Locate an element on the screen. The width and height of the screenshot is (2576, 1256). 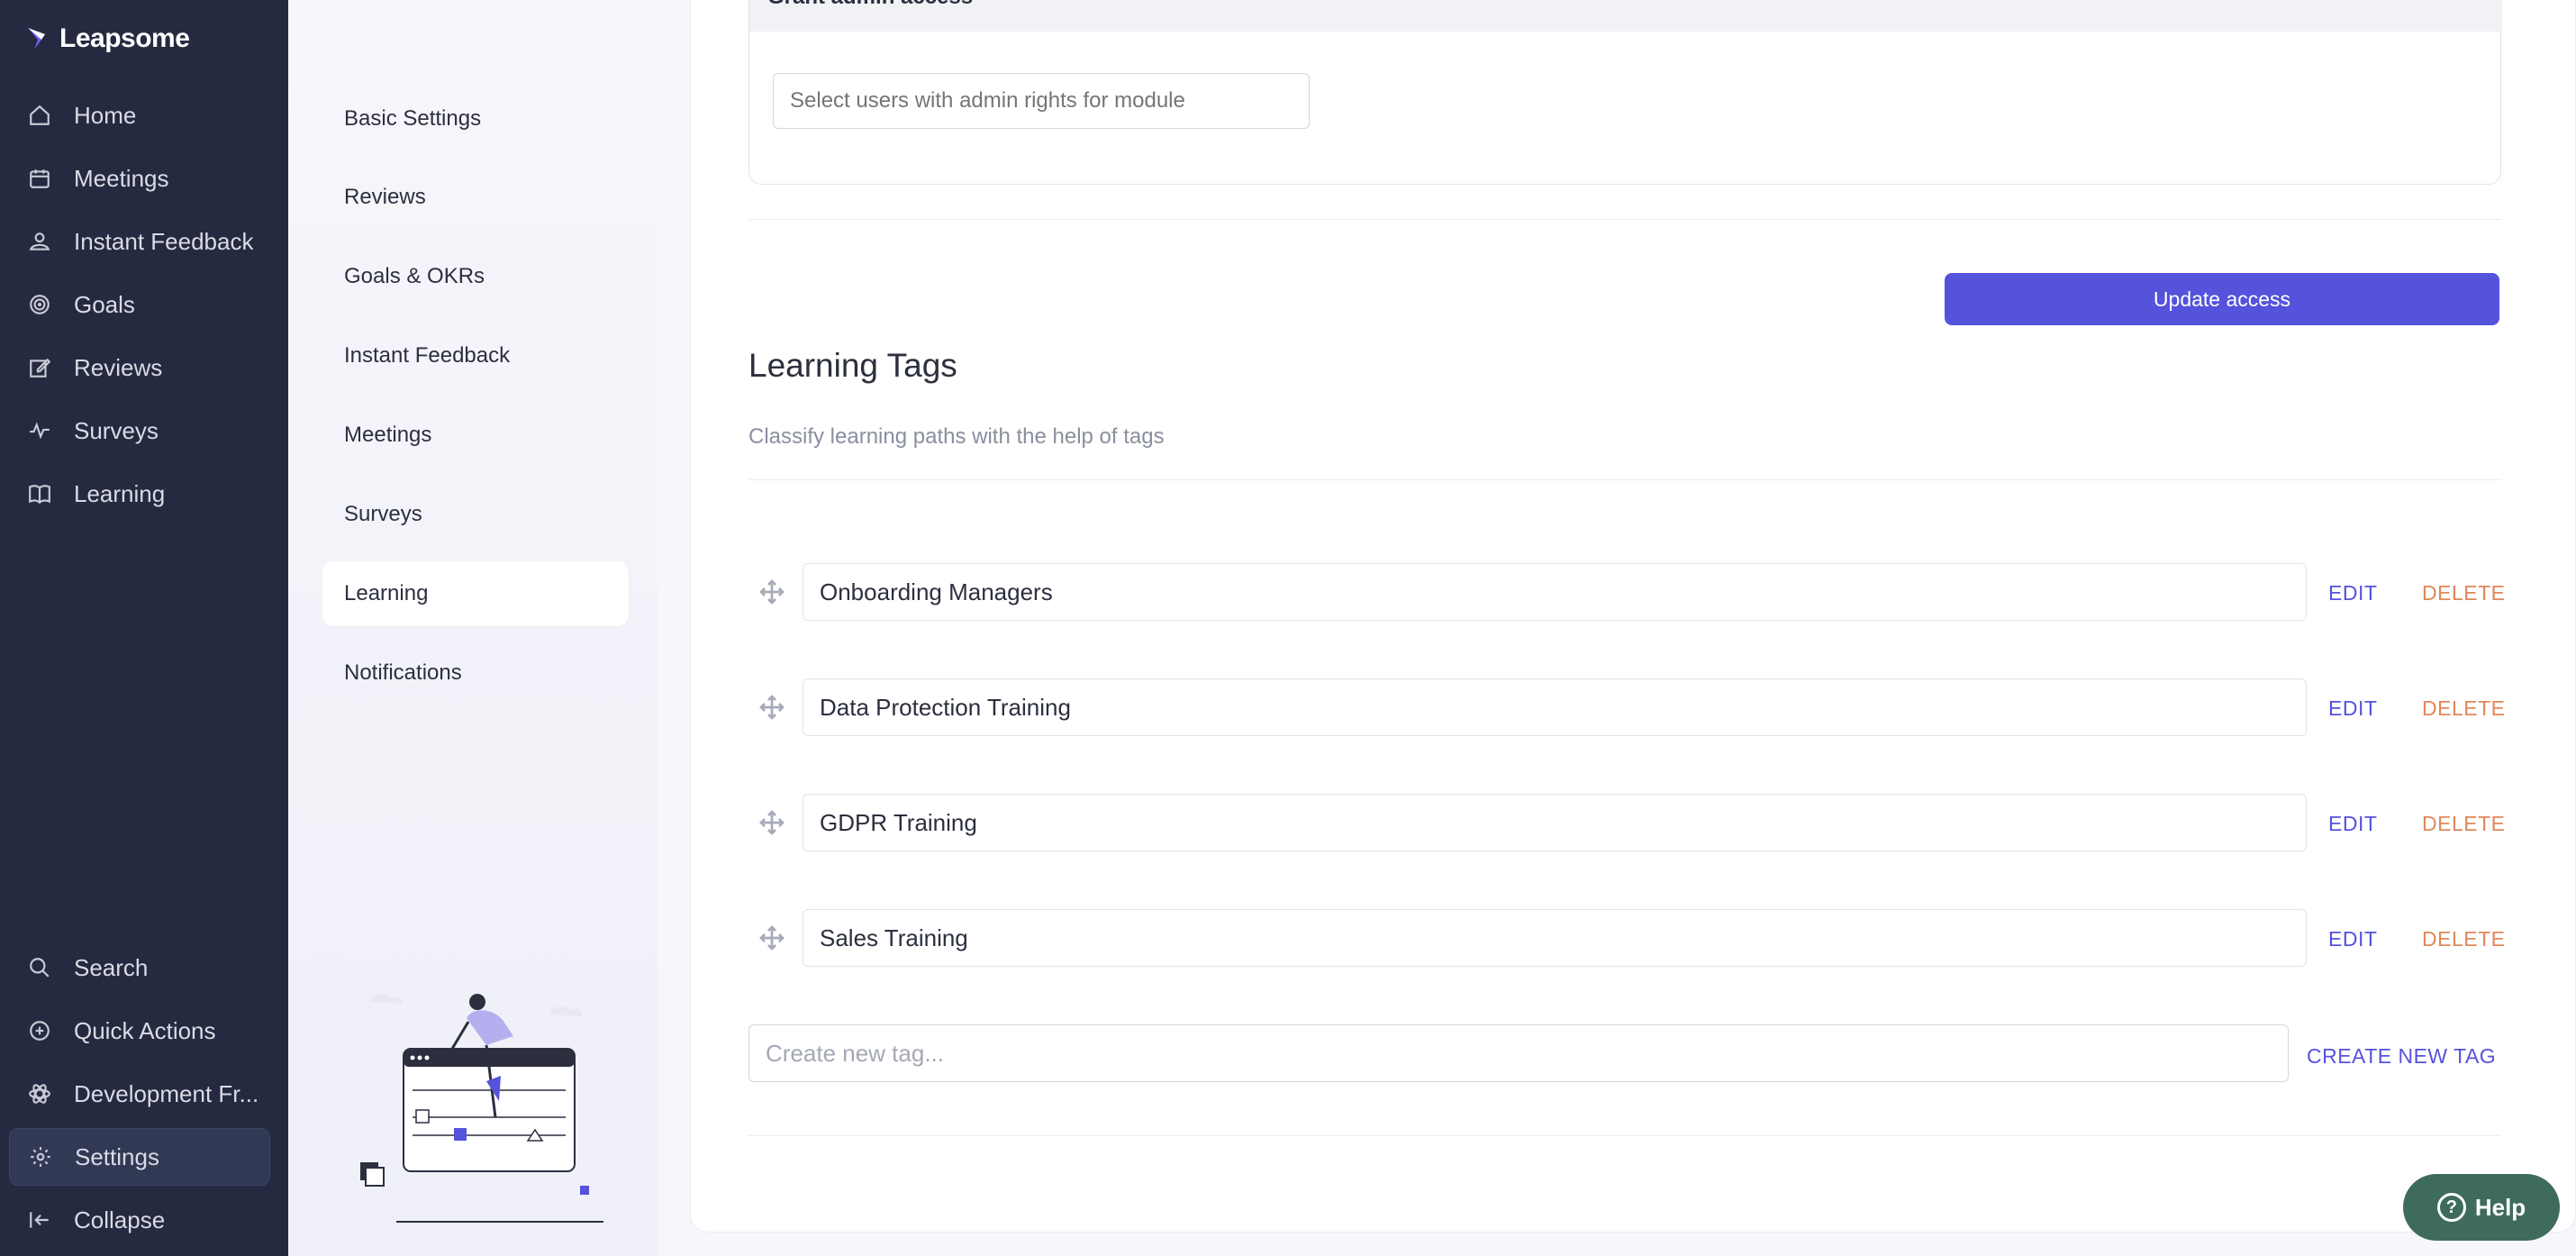
leapsome-logo-icon is located at coordinates (36, 39).